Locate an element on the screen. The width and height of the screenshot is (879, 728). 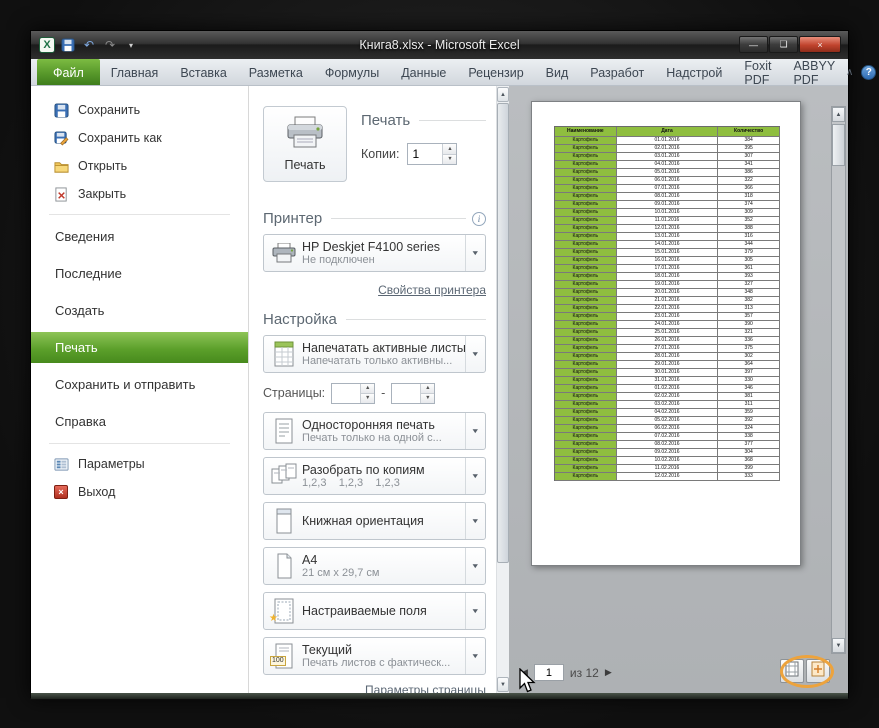
table-row: Картофель 22.01.2016 313 is located at coordinates (667, 309).